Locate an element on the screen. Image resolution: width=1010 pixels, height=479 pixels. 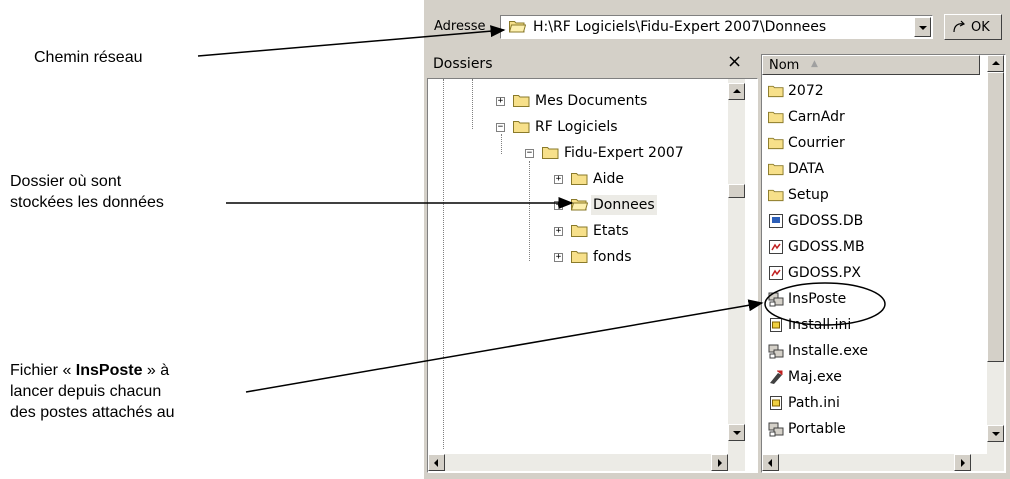
arrow-to-insposte is located at coordinates (504, 346).